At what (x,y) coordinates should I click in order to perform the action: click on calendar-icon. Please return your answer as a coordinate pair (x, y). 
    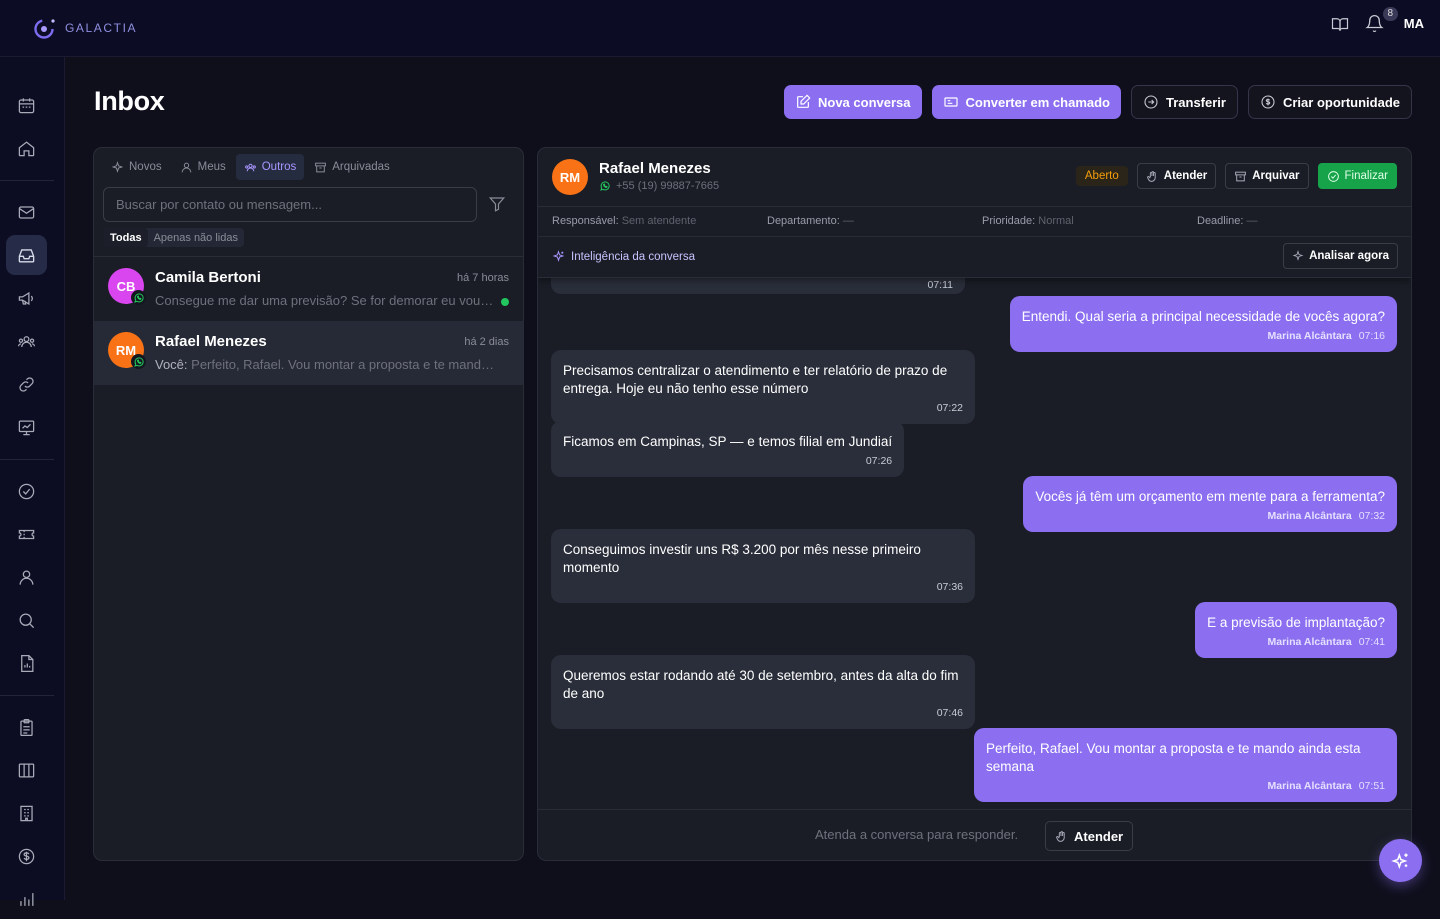
    Looking at the image, I should click on (26, 105).